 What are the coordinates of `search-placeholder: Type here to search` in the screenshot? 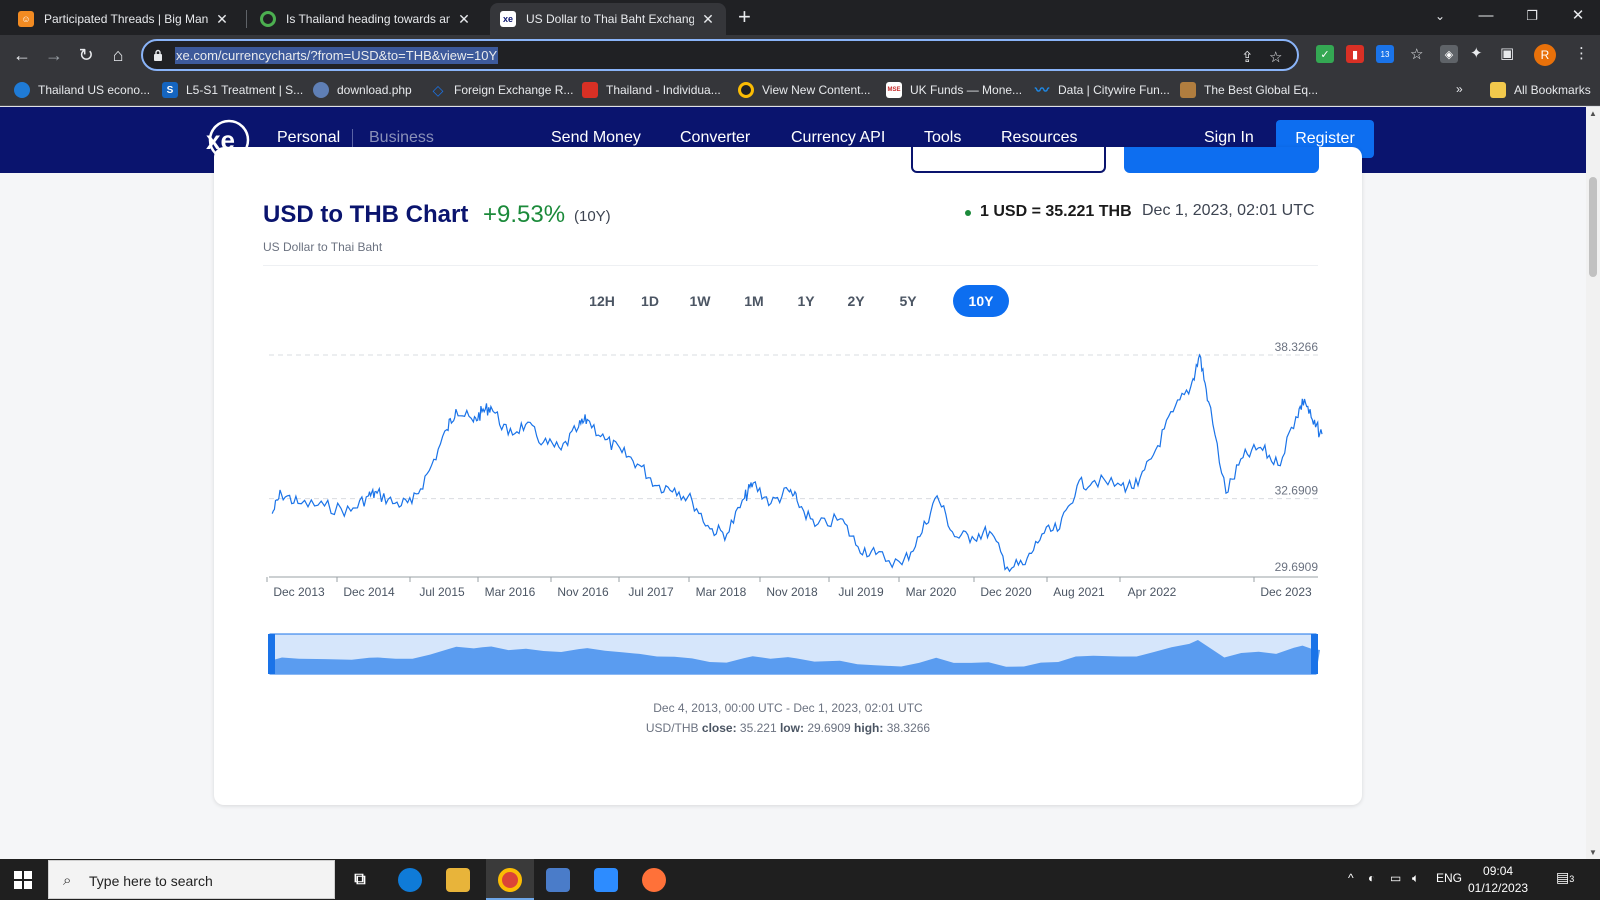 It's located at (151, 881).